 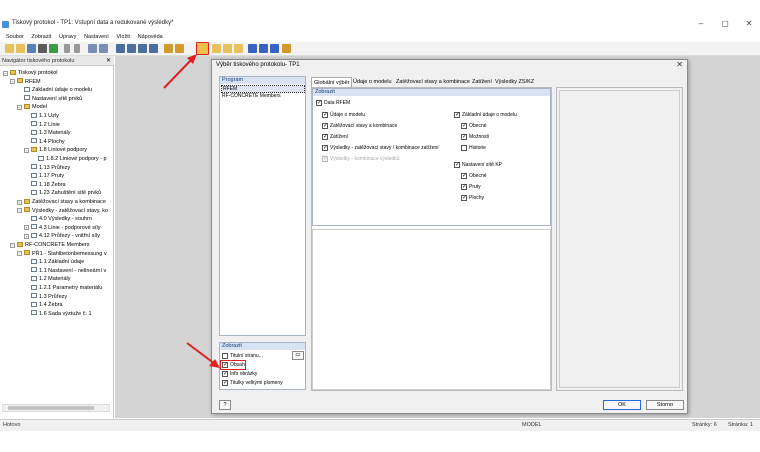 What do you see at coordinates (325, 148) in the screenshot?
I see `results-lc-checkbox: ✓` at bounding box center [325, 148].